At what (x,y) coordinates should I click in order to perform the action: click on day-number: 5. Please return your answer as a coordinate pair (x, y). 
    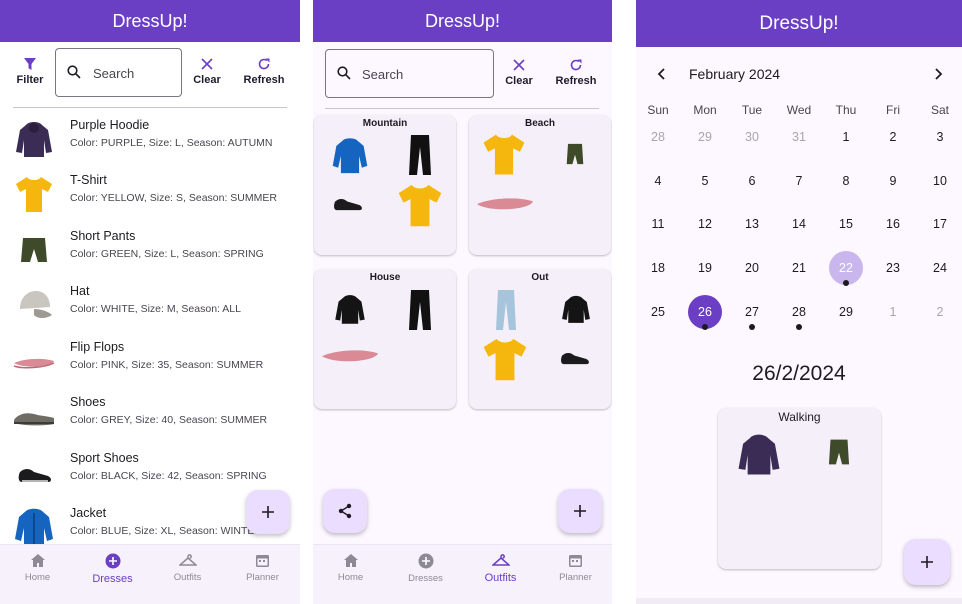
    Looking at the image, I should click on (705, 181).